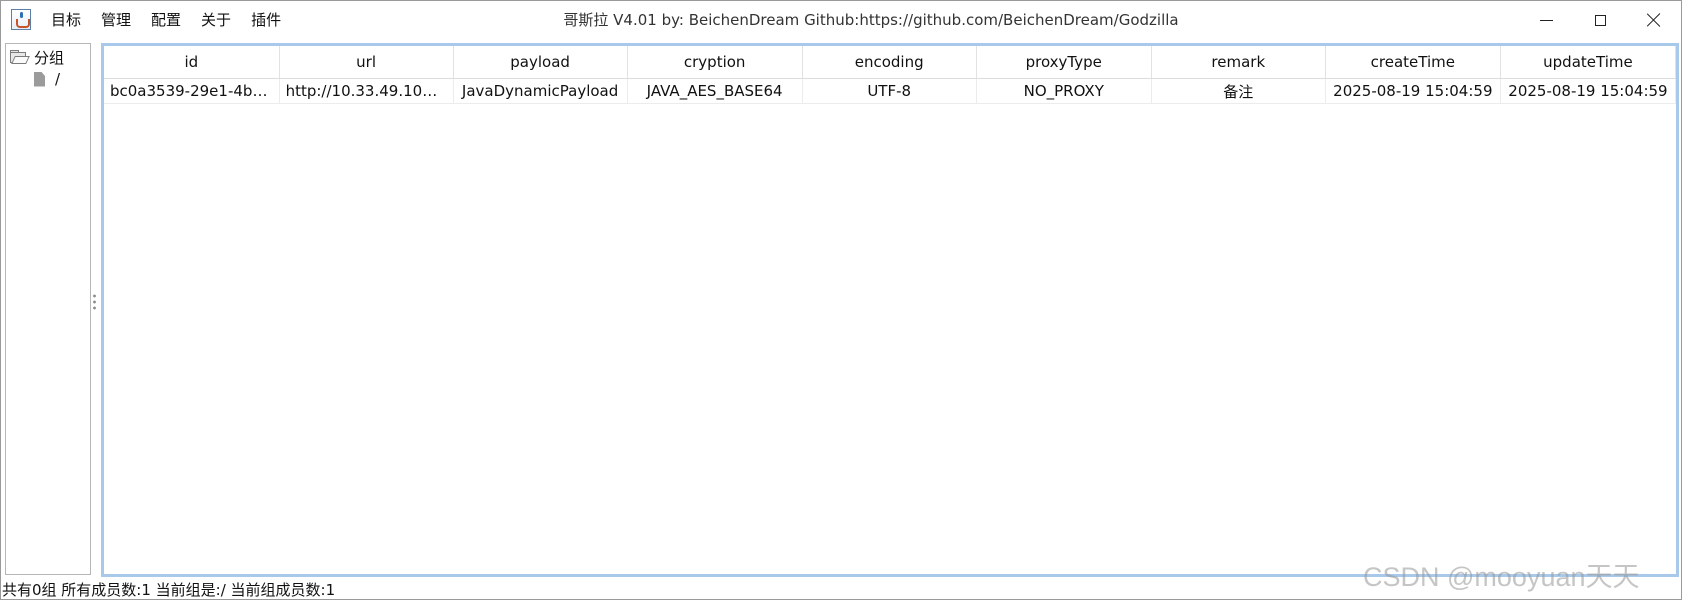 This screenshot has width=1682, height=601. Describe the element at coordinates (48, 309) in the screenshot. I see `group-tree: 分组 /` at that location.